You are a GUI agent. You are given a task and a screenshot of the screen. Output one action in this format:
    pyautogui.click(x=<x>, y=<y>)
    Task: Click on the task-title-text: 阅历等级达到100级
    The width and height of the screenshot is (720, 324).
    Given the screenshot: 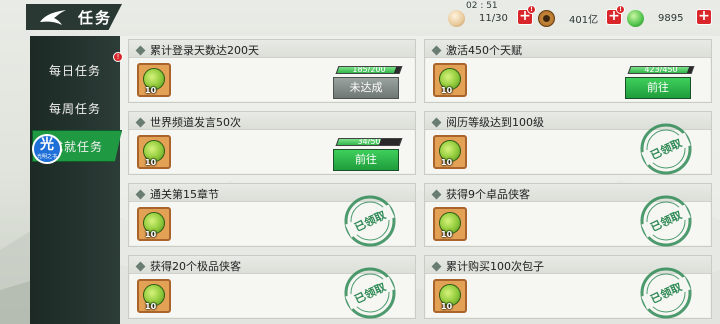 What is the action you would take?
    pyautogui.click(x=495, y=122)
    